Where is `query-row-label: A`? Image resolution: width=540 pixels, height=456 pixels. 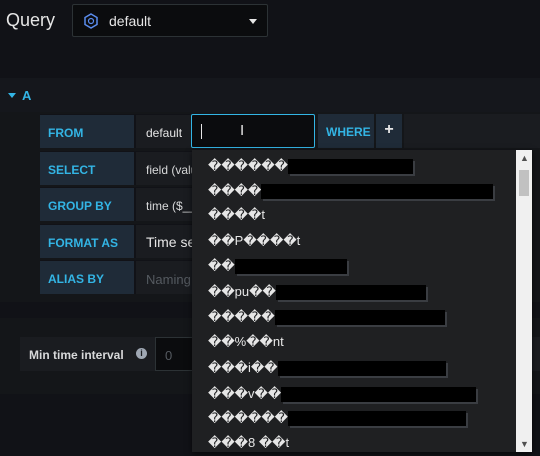
query-row-label: A is located at coordinates (27, 95).